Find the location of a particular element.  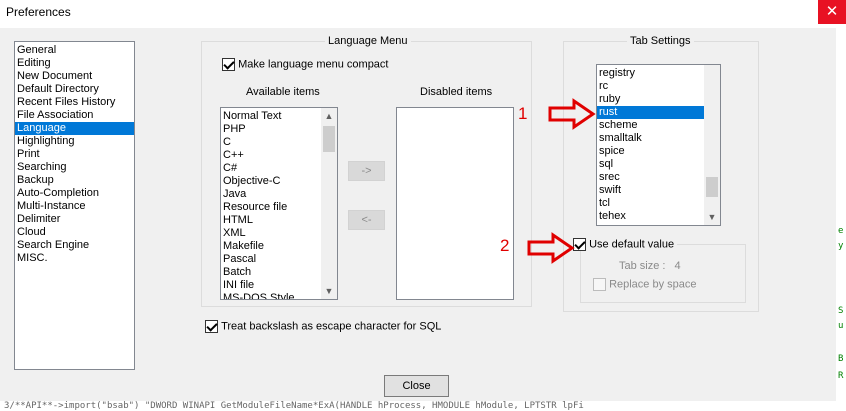

disabled-items-list is located at coordinates (455, 203).